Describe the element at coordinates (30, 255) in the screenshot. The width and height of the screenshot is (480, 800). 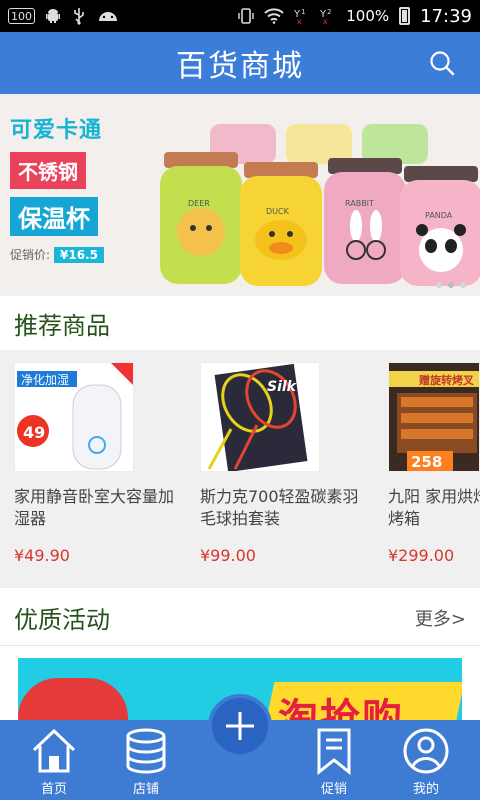
I see `banner-price-label: 促销价:` at that location.